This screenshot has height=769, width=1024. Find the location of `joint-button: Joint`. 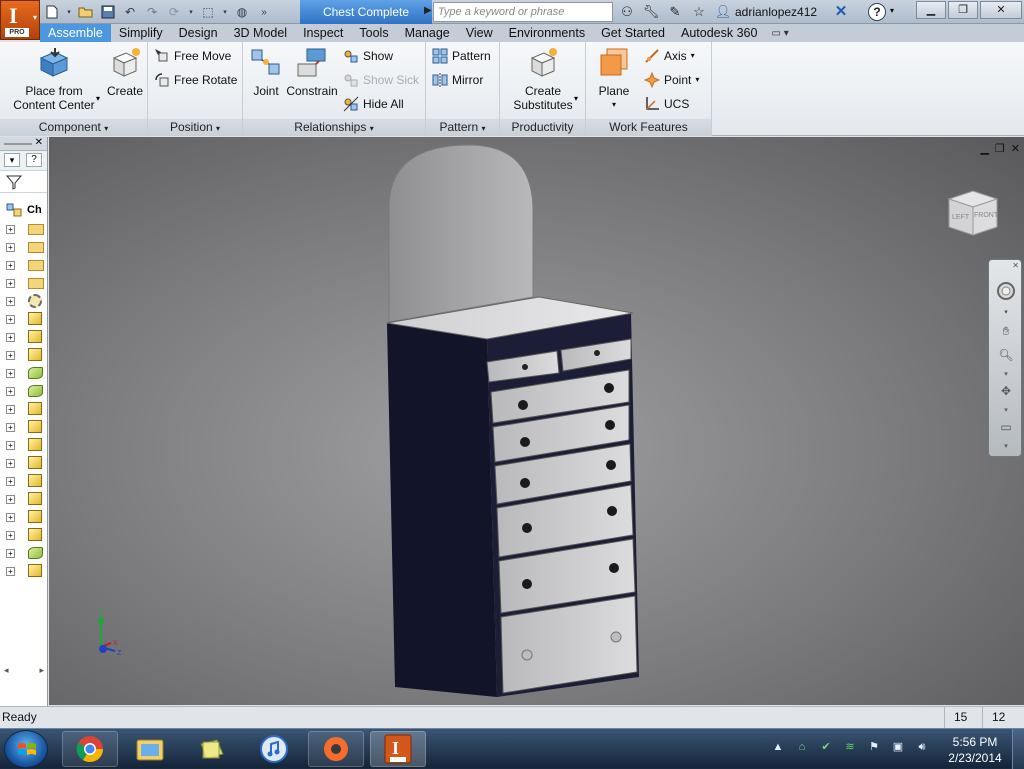

joint-button: Joint is located at coordinates (266, 72).